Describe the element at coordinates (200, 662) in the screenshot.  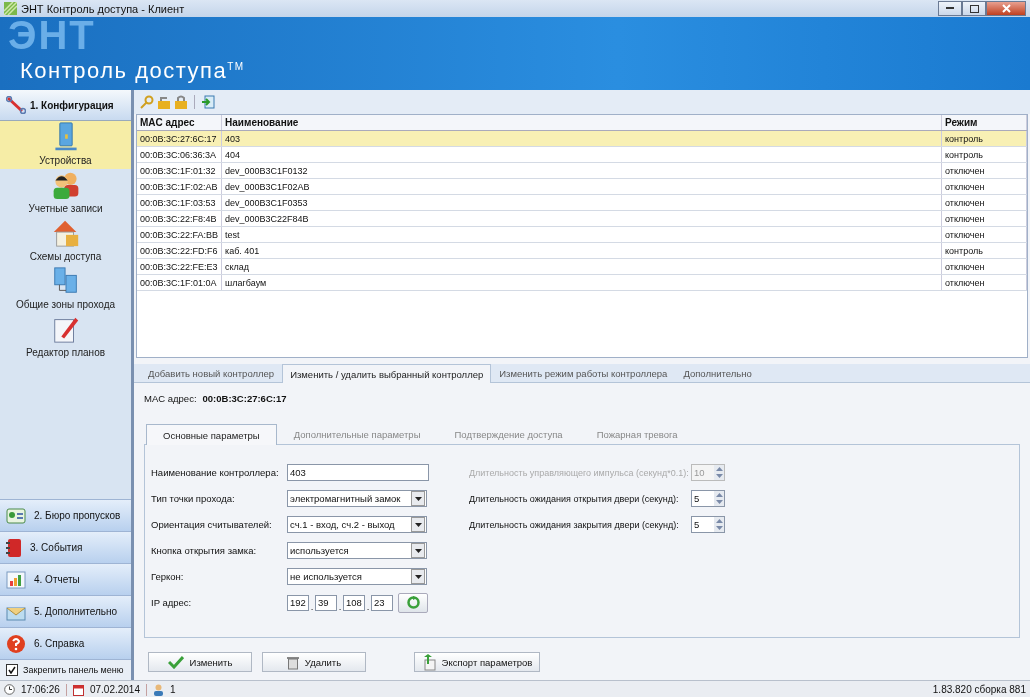
I see `action-button: Изменить` at that location.